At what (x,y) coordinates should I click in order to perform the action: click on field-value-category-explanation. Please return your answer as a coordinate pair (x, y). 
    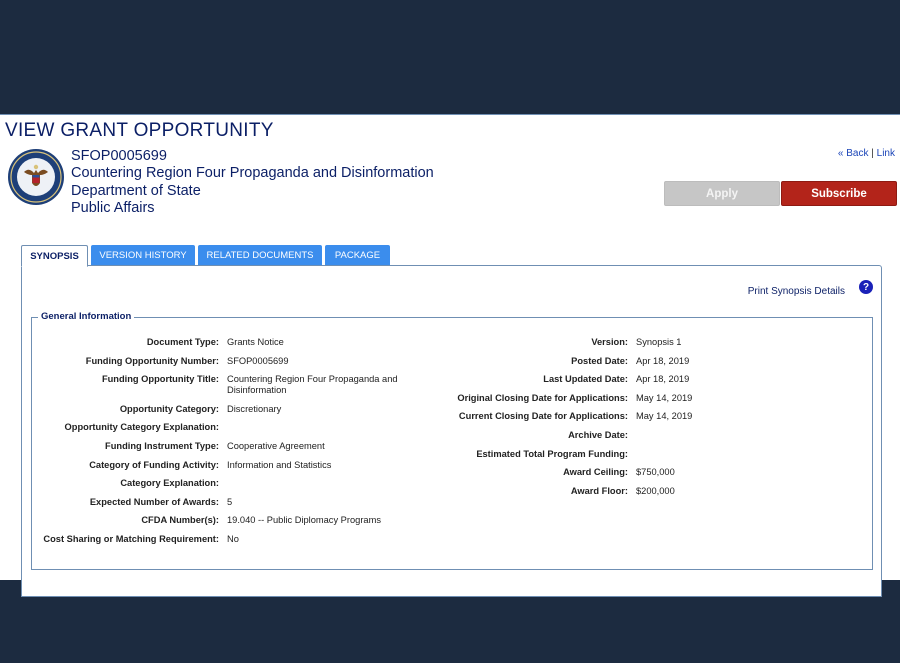
    Looking at the image, I should click on (315, 487).